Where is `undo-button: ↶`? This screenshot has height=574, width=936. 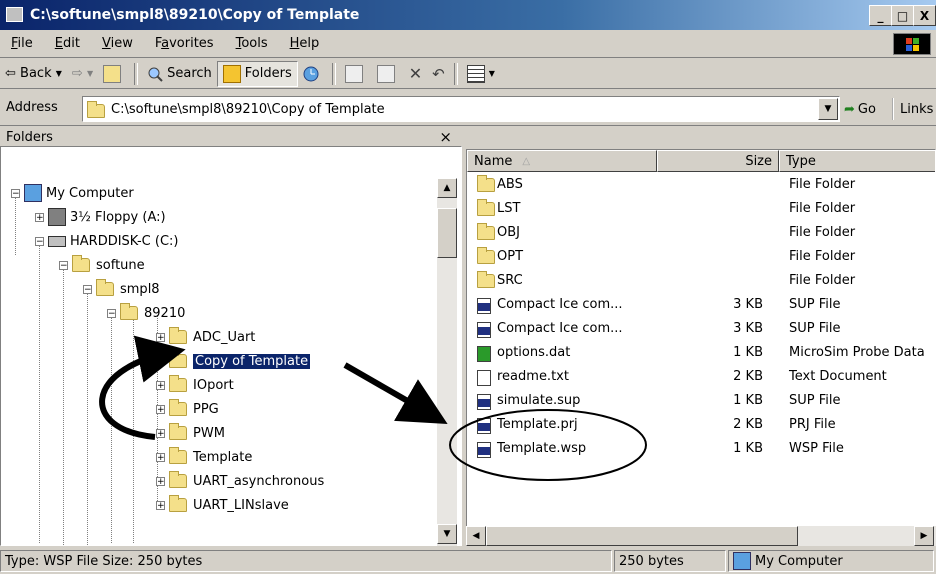 undo-button: ↶ is located at coordinates (438, 74).